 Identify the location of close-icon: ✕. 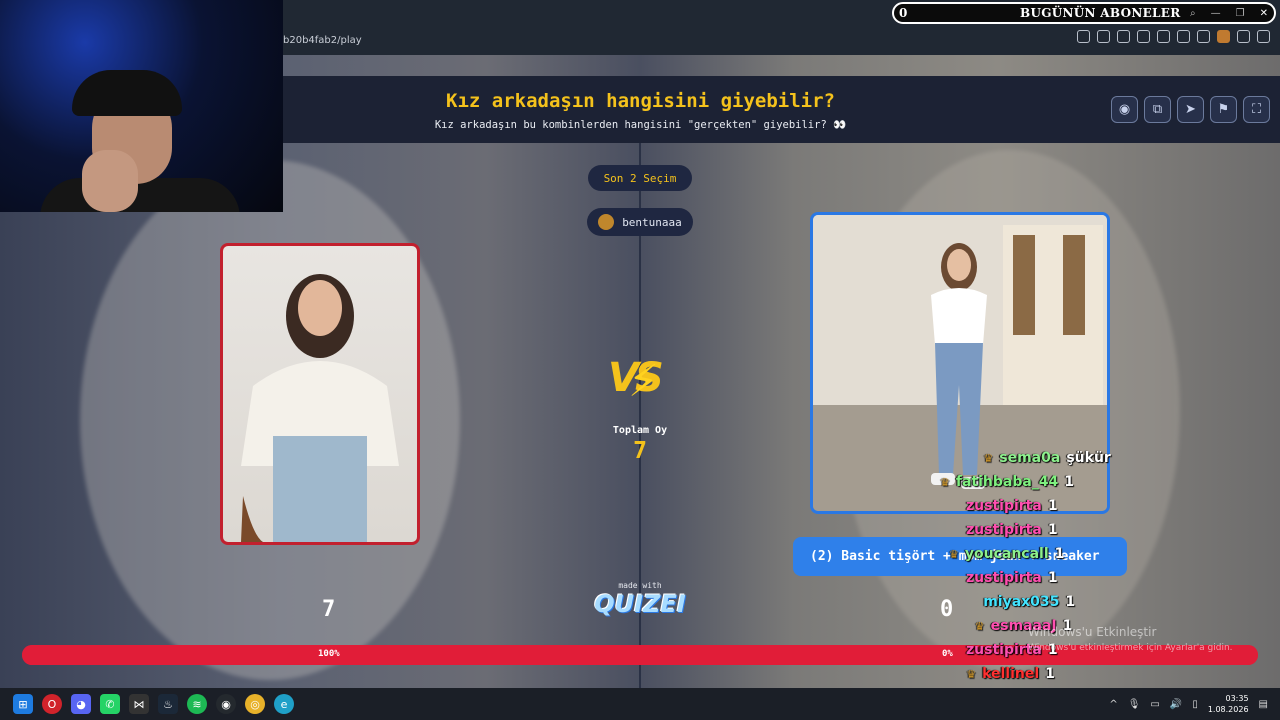
(1264, 13).